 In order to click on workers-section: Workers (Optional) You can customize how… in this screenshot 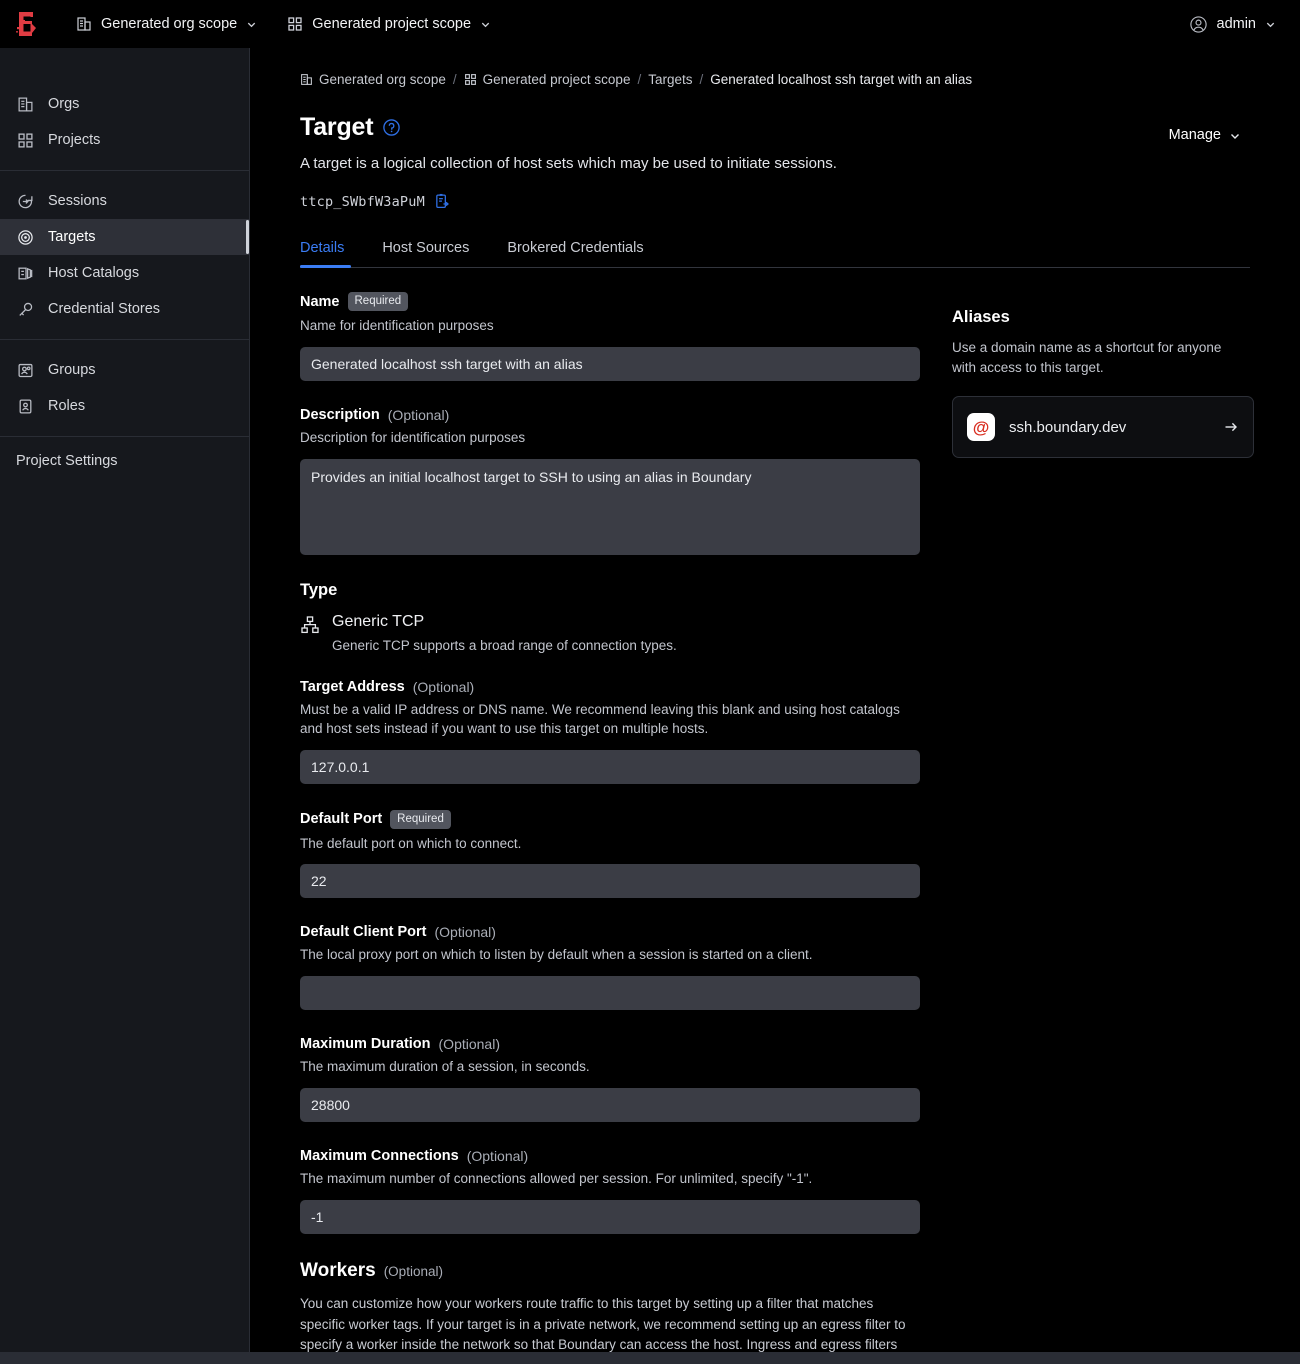, I will do `click(610, 1308)`.